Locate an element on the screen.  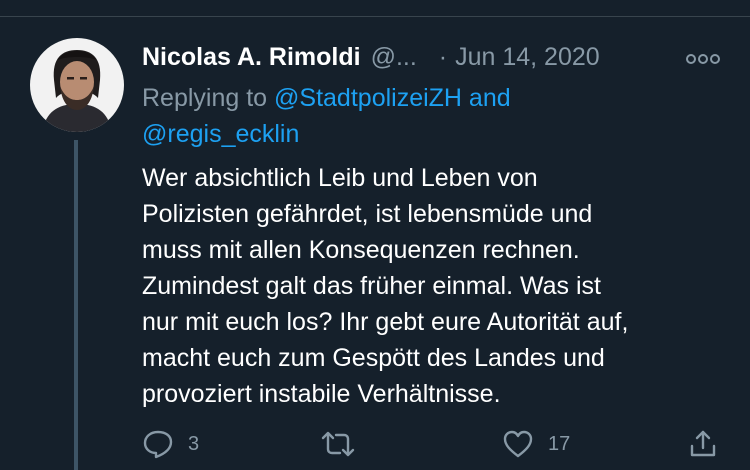
reply-icon is located at coordinates (158, 444).